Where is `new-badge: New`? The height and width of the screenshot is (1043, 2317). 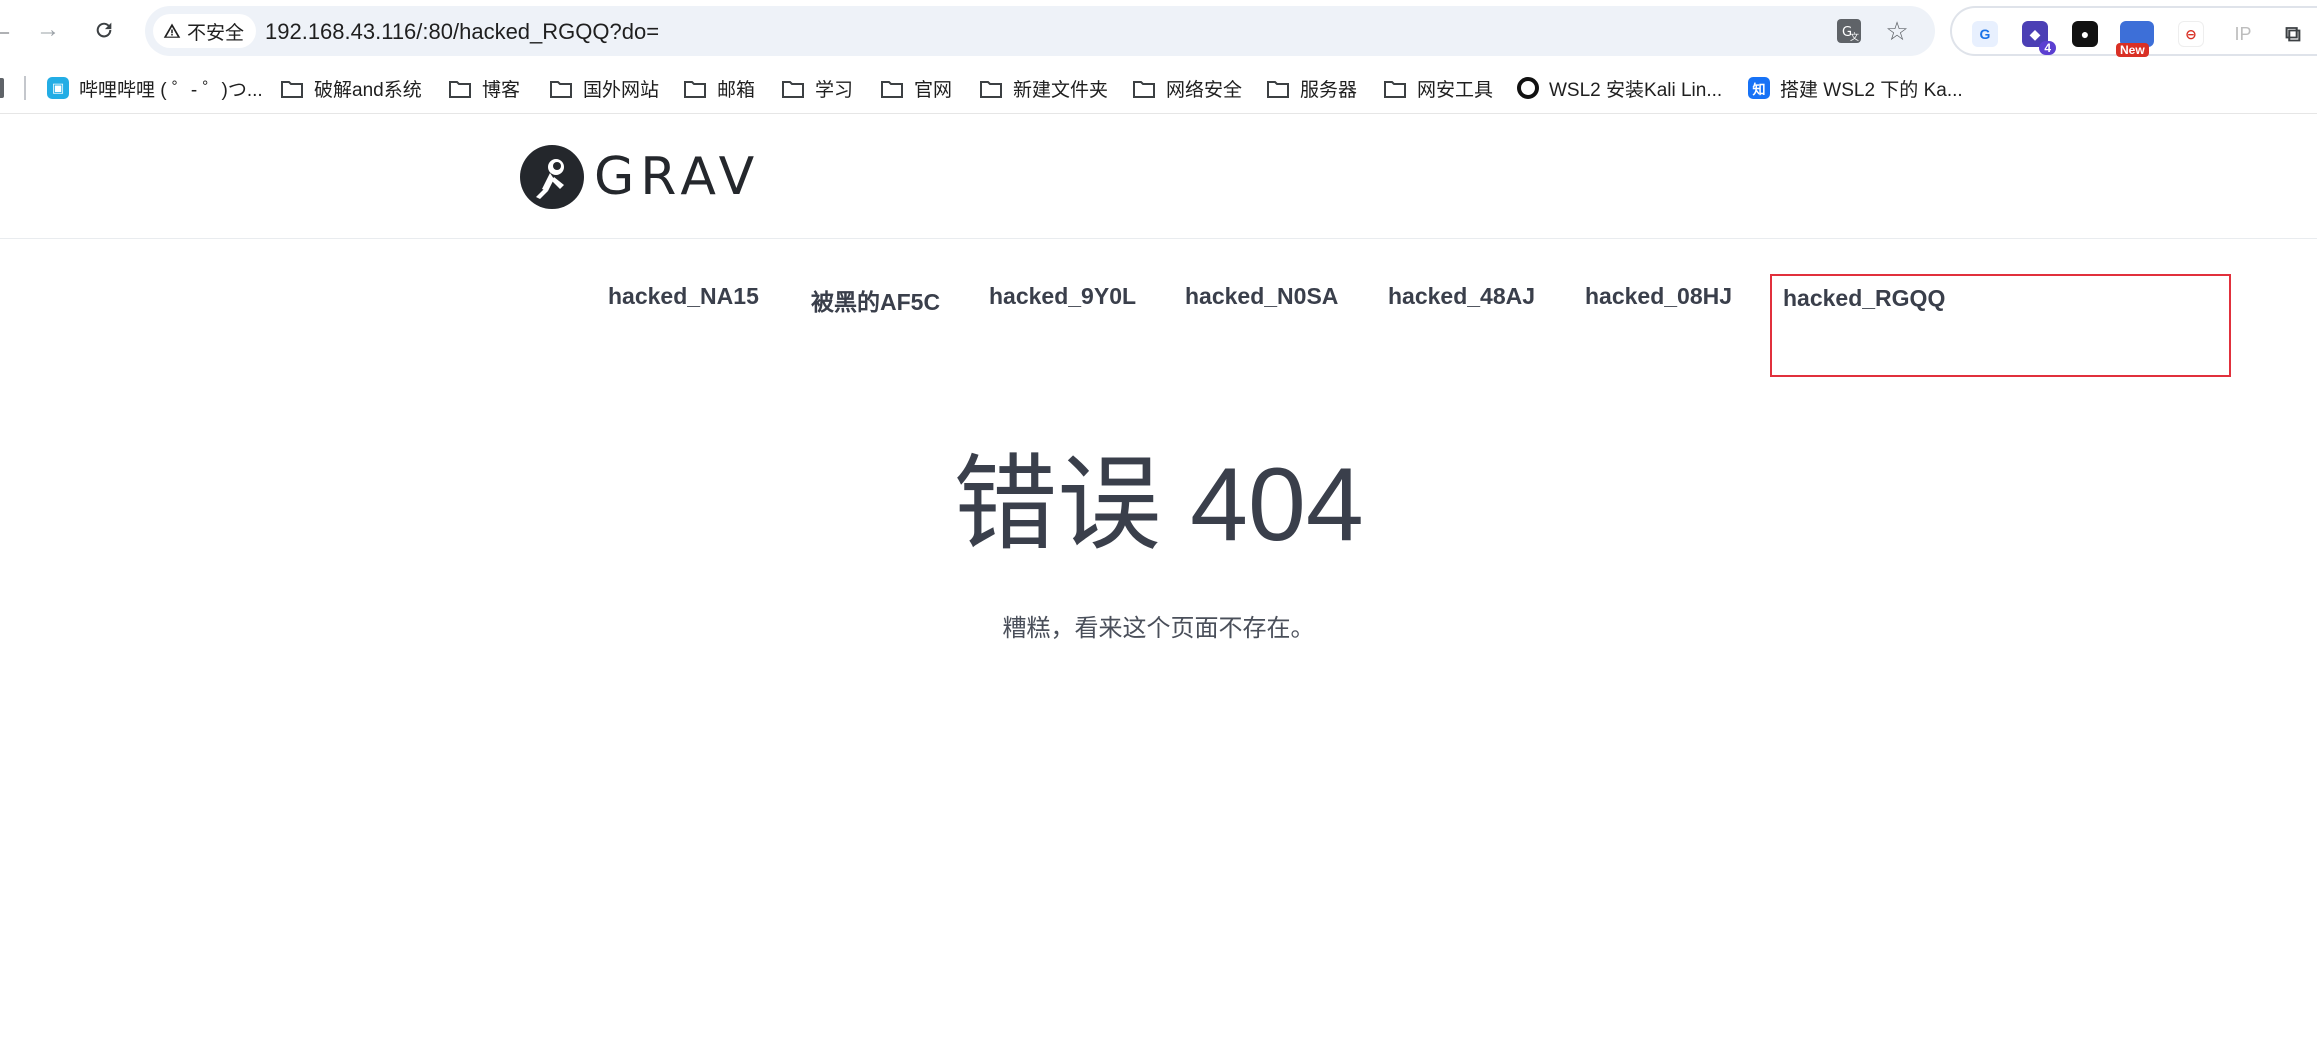 new-badge: New is located at coordinates (2132, 50).